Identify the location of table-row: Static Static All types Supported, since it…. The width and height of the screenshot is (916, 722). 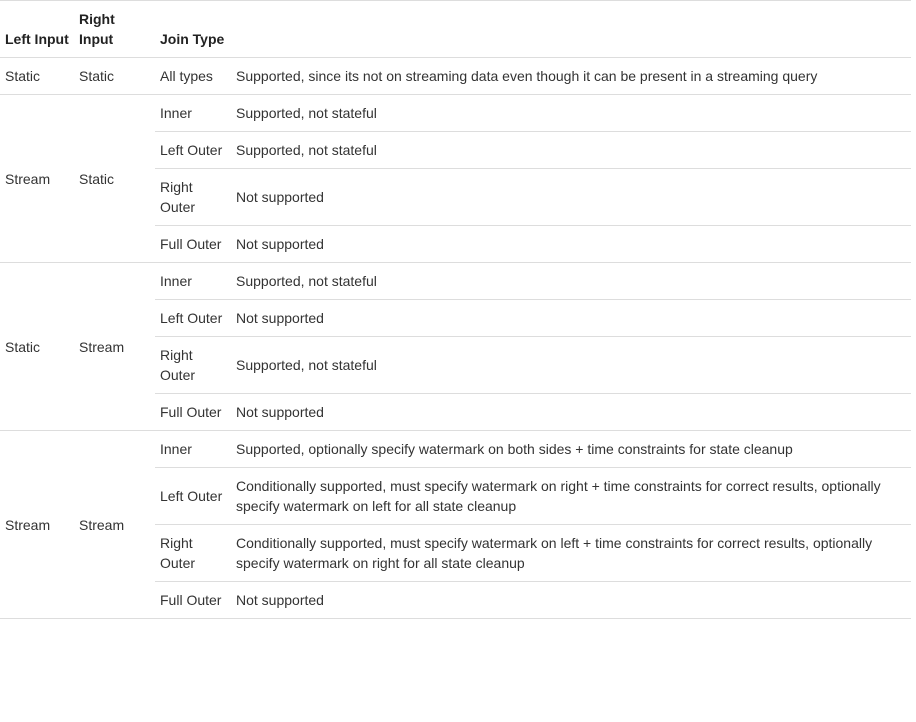
(455, 76).